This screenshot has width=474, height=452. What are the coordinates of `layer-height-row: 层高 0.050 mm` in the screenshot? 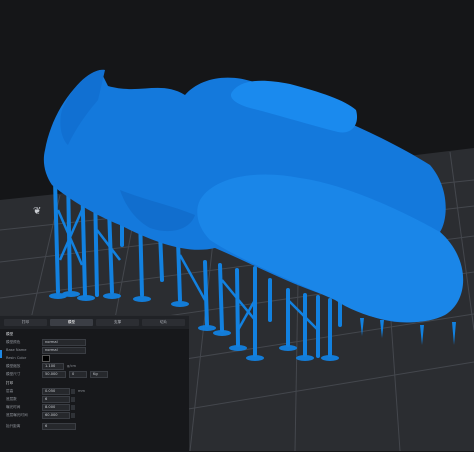 It's located at (94, 391).